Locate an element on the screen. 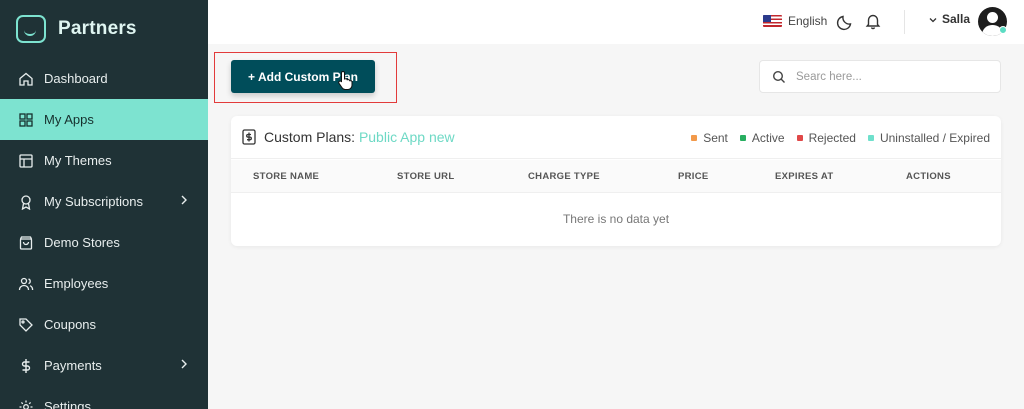 The image size is (1024, 409). sidebar-item-label: My Themes is located at coordinates (78, 160).